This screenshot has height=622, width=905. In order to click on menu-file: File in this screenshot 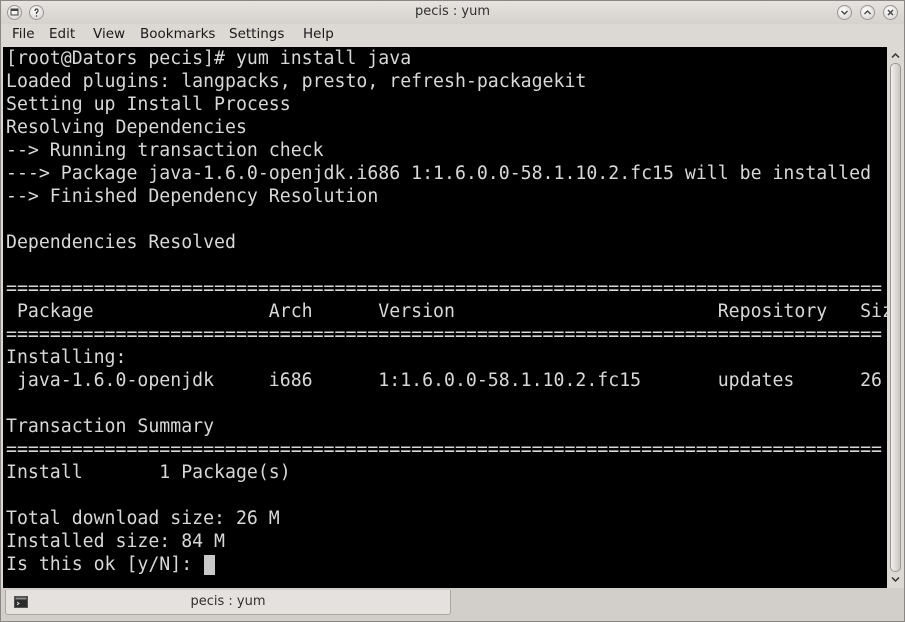, I will do `click(23, 34)`.